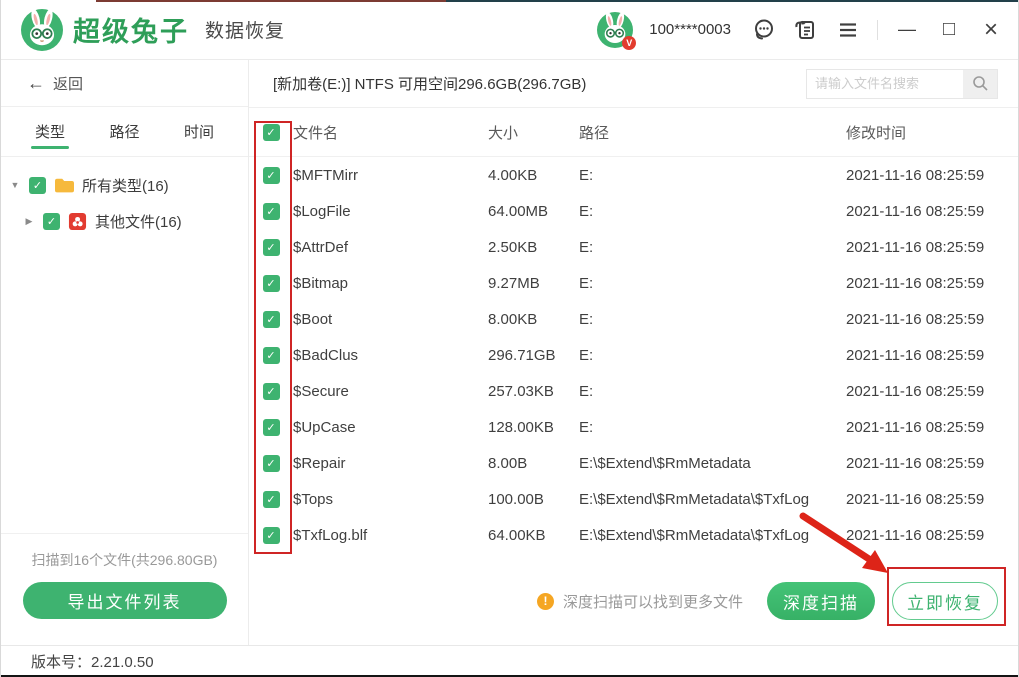 This screenshot has height=677, width=1019. I want to click on minimize-button: —, so click(907, 30).